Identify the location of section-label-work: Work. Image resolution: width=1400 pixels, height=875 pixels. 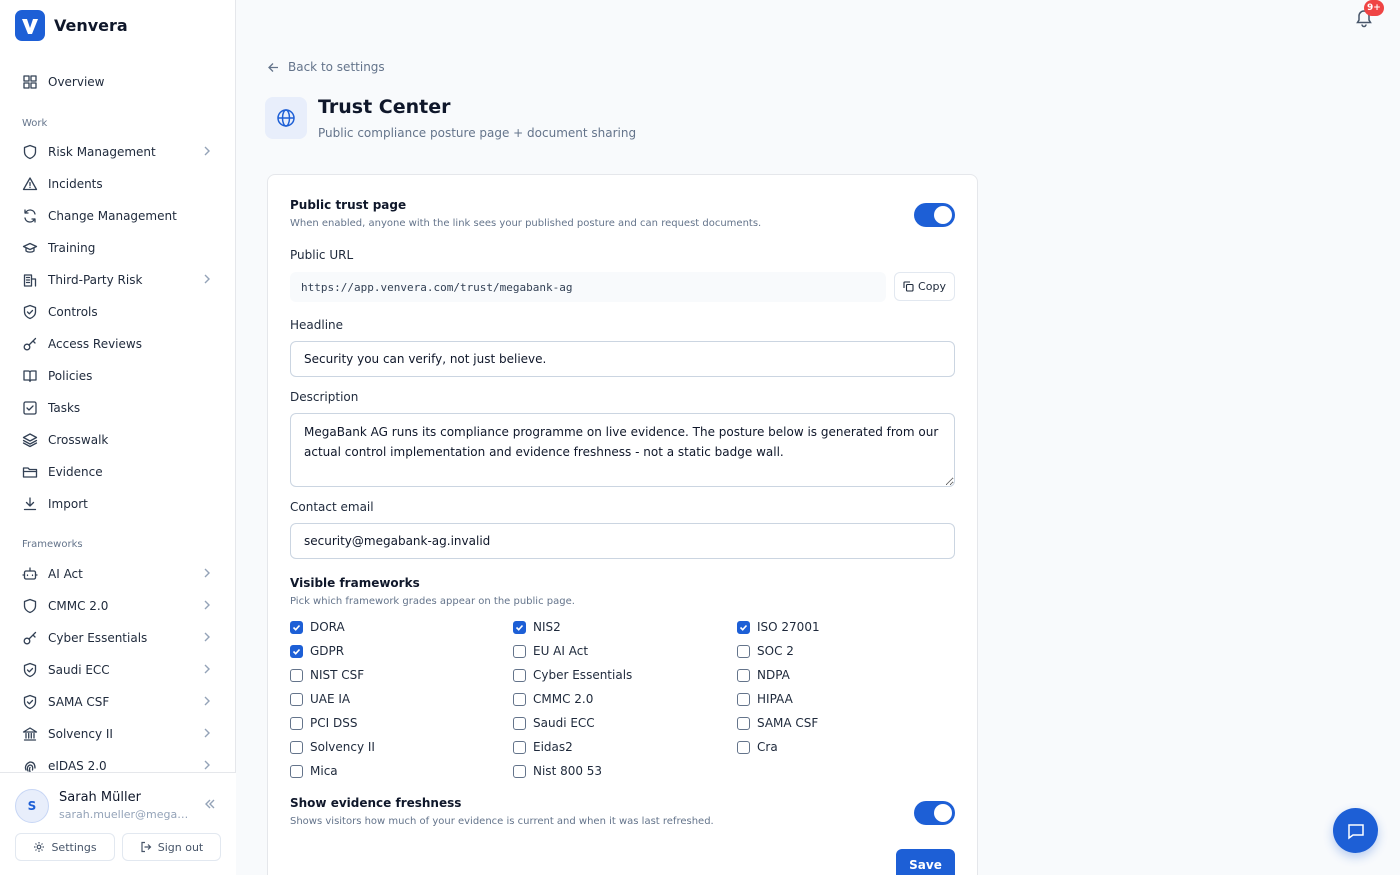
(35, 123).